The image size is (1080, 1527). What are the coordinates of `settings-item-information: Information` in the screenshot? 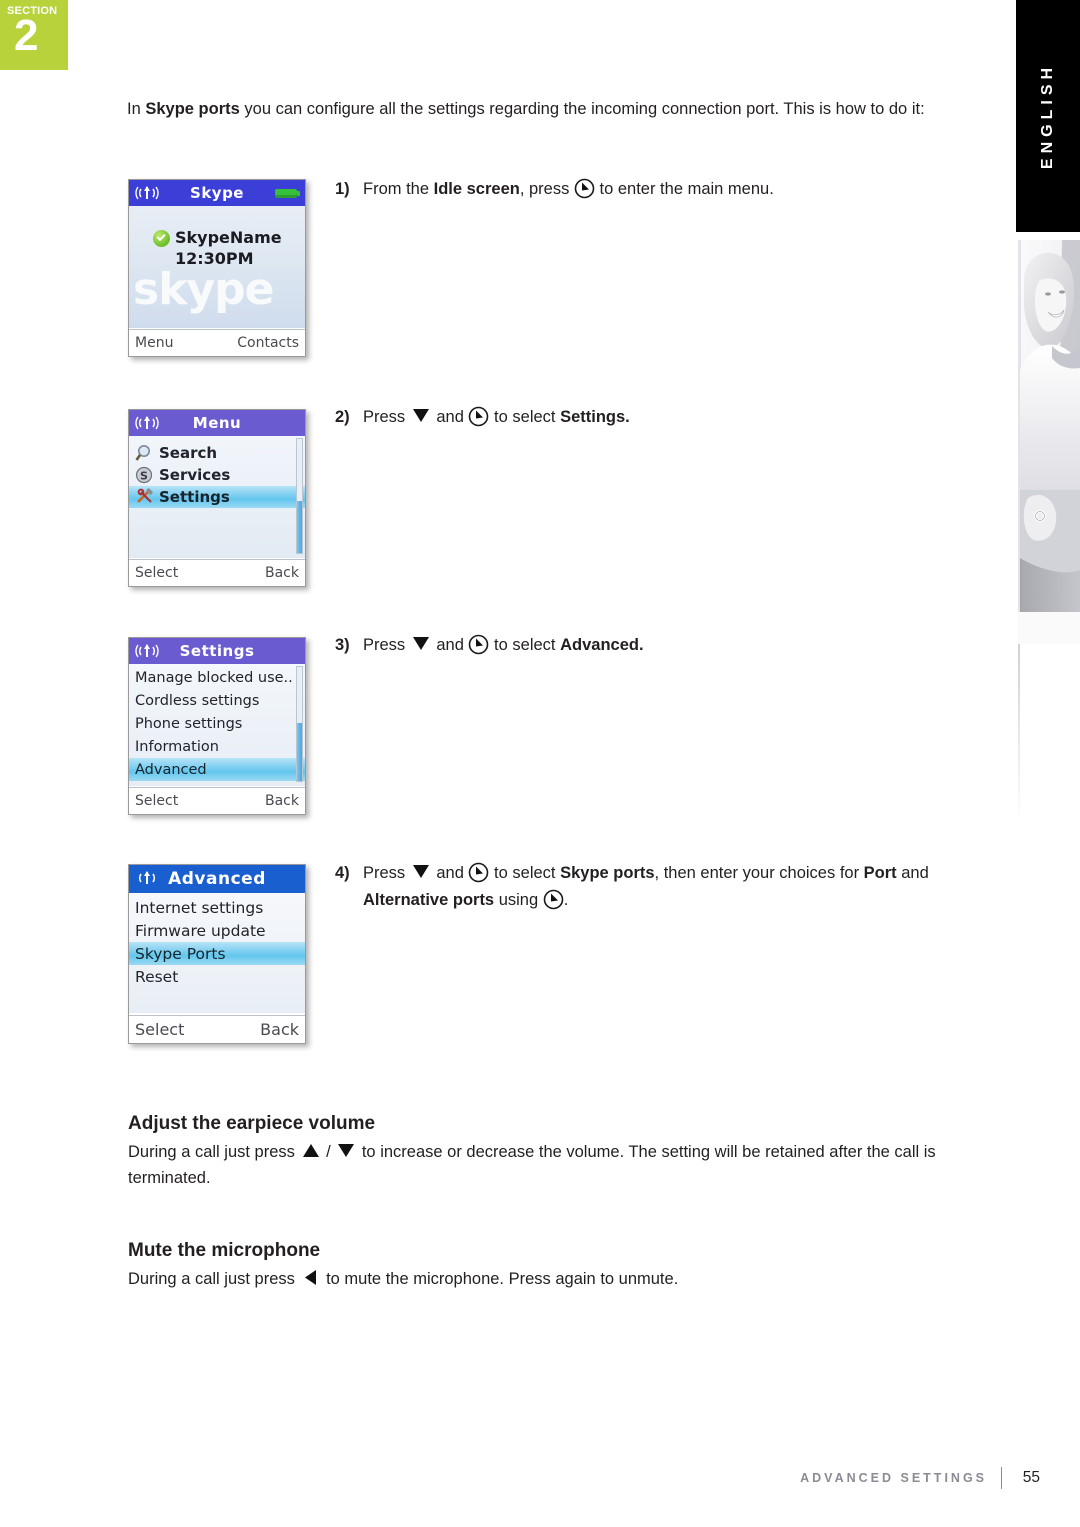 It's located at (217, 746).